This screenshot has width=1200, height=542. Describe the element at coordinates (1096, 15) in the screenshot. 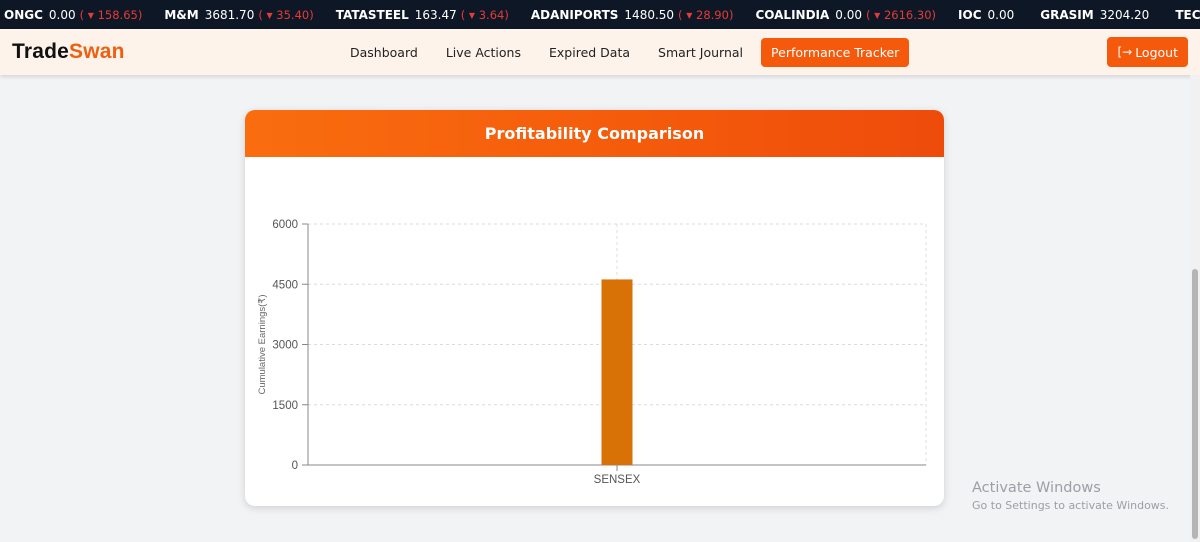

I see `ticker-item: GRASIM 3204.20` at that location.